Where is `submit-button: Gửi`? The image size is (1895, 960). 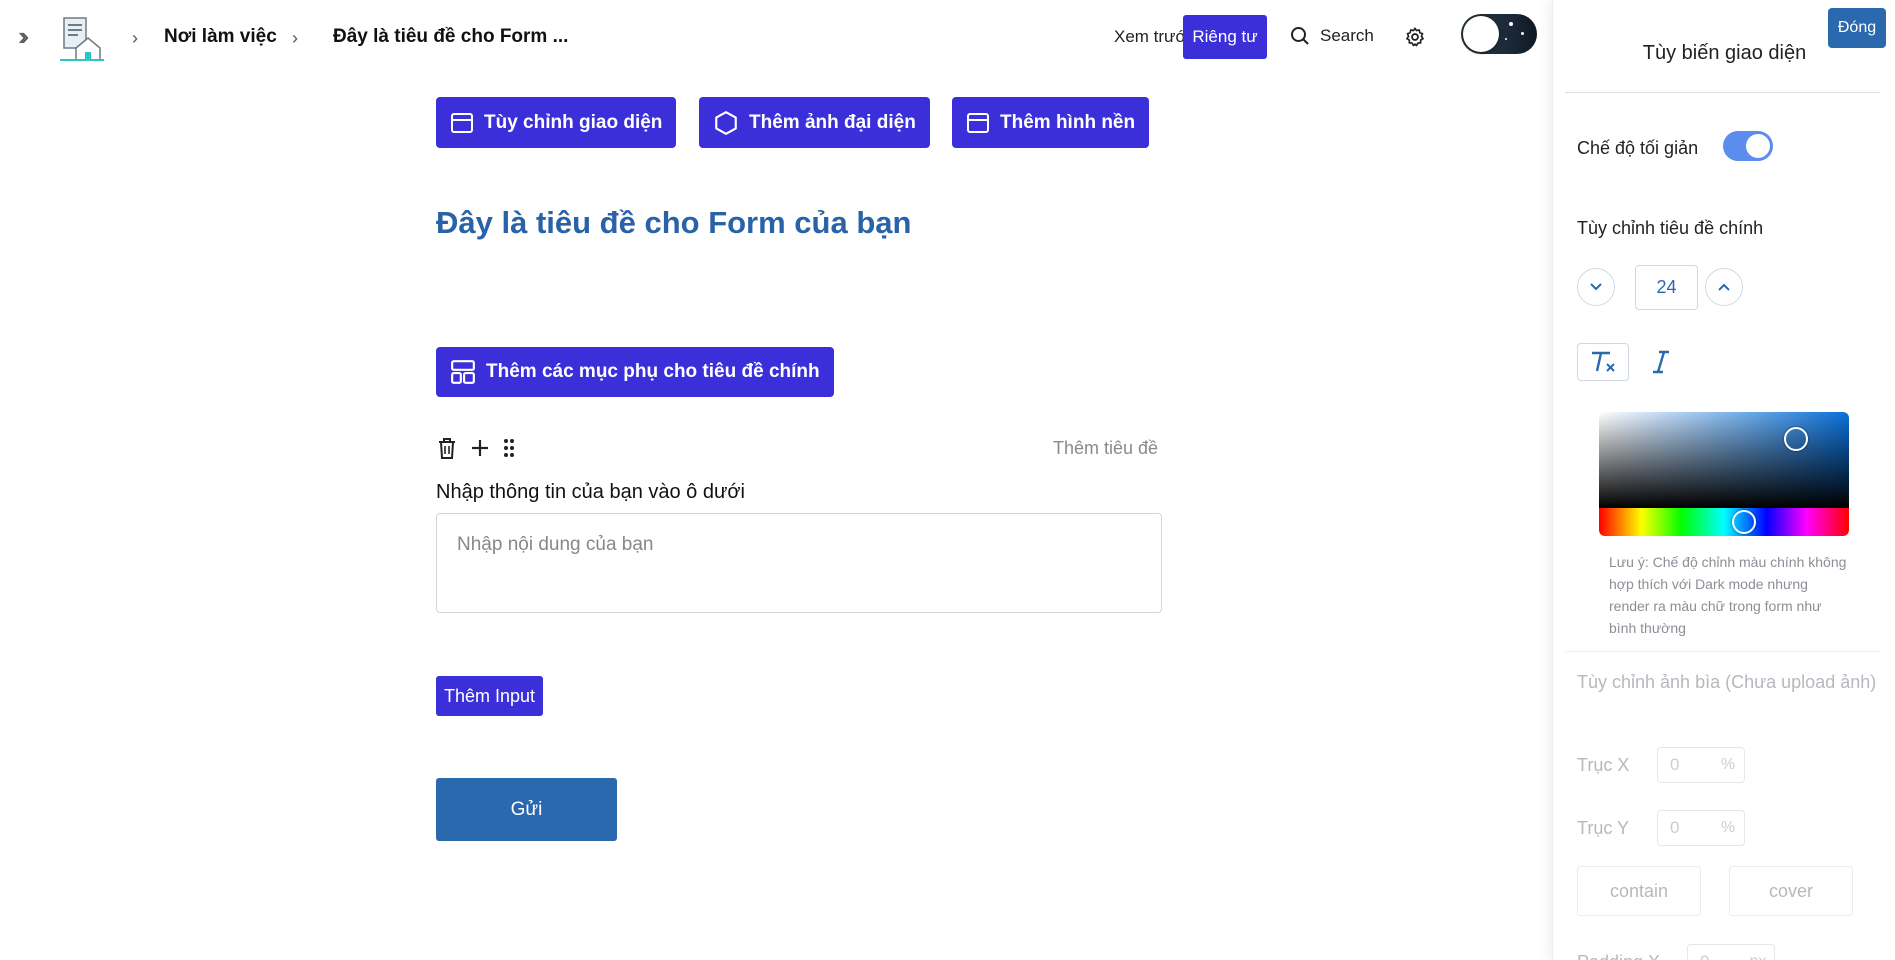
submit-button: Gửi is located at coordinates (526, 809).